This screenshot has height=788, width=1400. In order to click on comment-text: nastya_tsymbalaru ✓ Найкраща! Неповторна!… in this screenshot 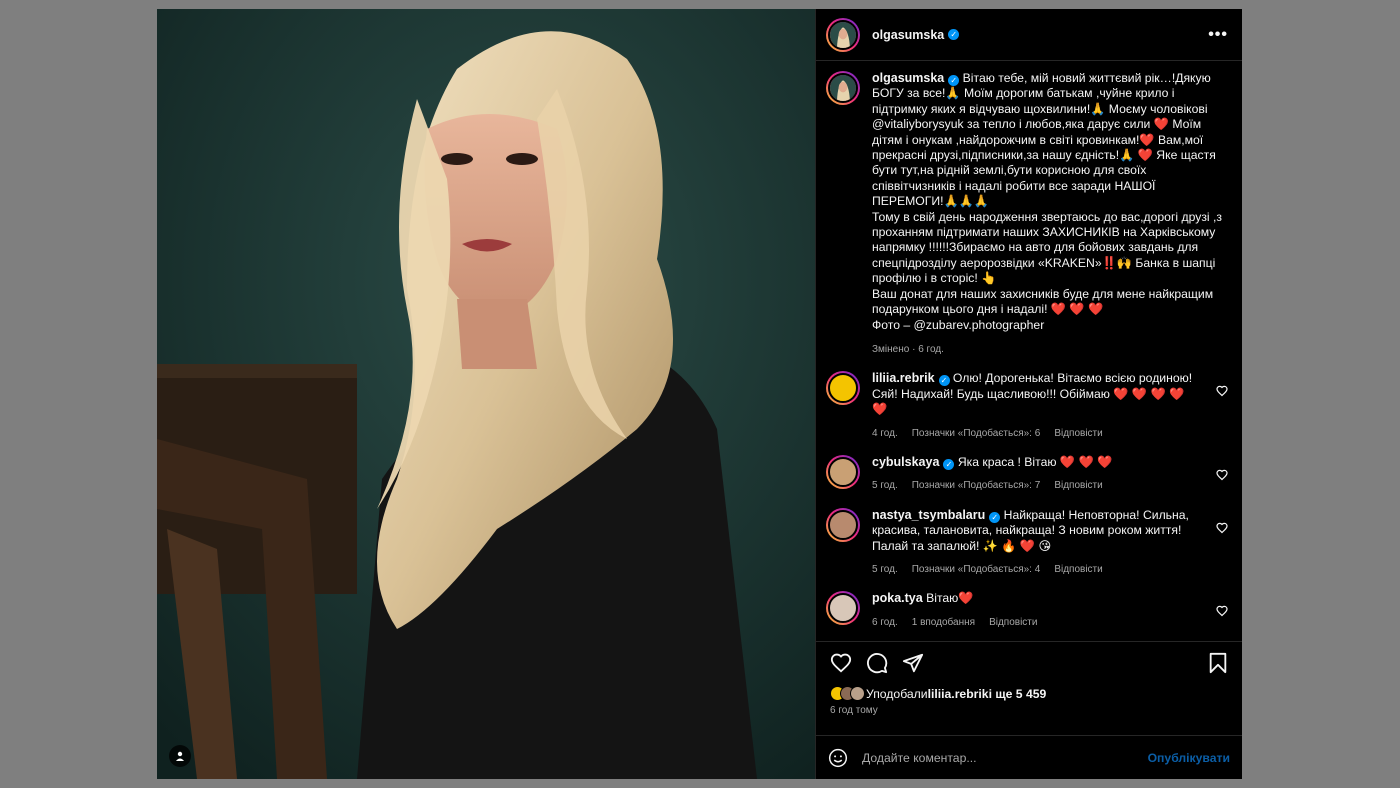, I will do `click(1037, 531)`.